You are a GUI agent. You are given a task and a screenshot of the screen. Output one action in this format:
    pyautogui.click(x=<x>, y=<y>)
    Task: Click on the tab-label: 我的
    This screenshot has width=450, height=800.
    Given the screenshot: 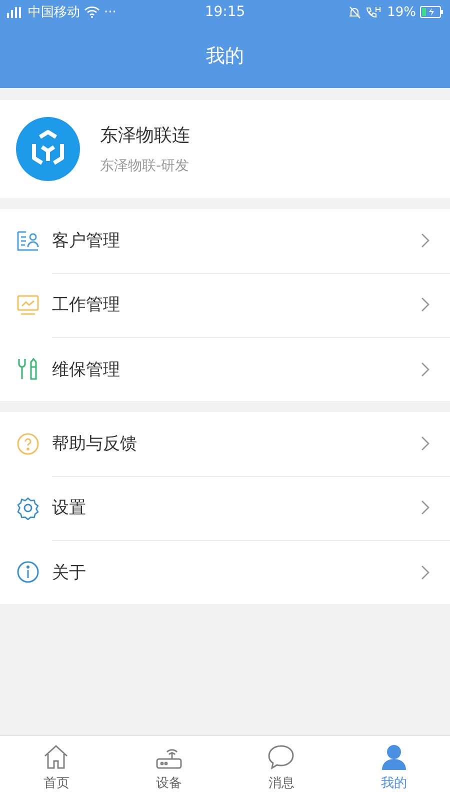 What is the action you would take?
    pyautogui.click(x=393, y=783)
    